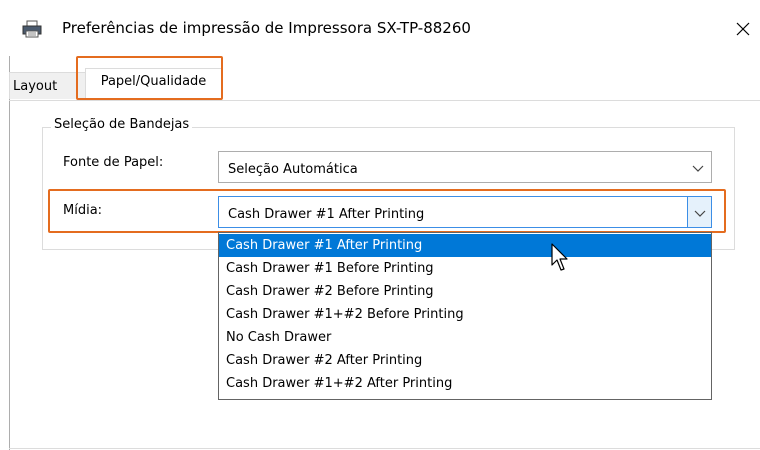 The height and width of the screenshot is (450, 760). Describe the element at coordinates (113, 162) in the screenshot. I see `paper-source-label: Fonte de Papel:` at that location.